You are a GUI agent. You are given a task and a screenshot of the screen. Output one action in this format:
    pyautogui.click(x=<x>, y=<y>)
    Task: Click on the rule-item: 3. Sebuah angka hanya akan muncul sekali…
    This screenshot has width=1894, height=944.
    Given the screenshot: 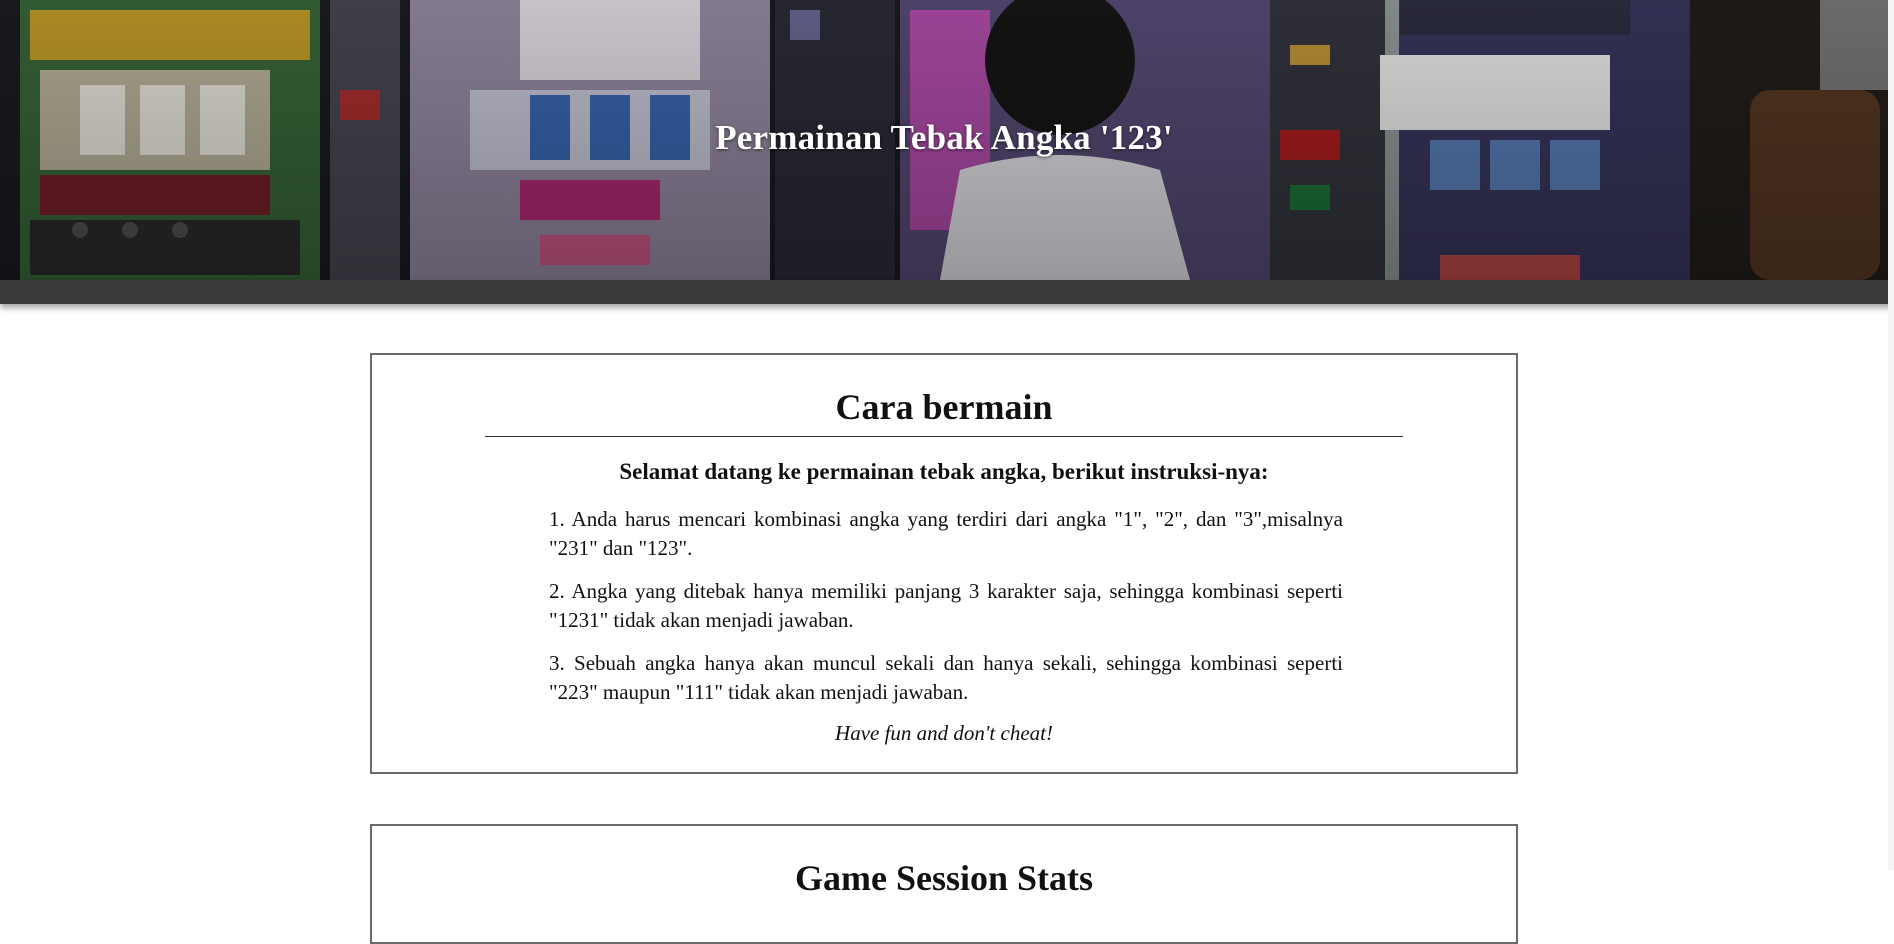 What is the action you would take?
    pyautogui.click(x=946, y=677)
    